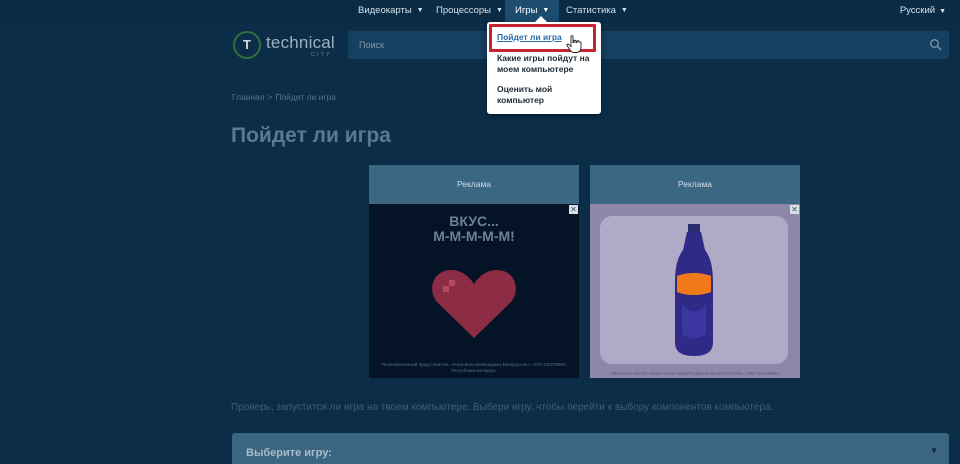 The width and height of the screenshot is (960, 464). I want to click on nav-item-games: Игры ▼, so click(532, 11).